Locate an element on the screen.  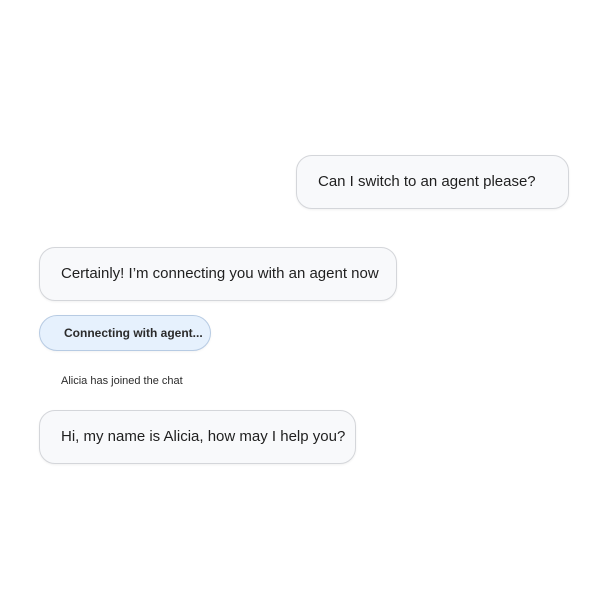
user-message-bubble: Can I switch to an agent please? is located at coordinates (432, 182).